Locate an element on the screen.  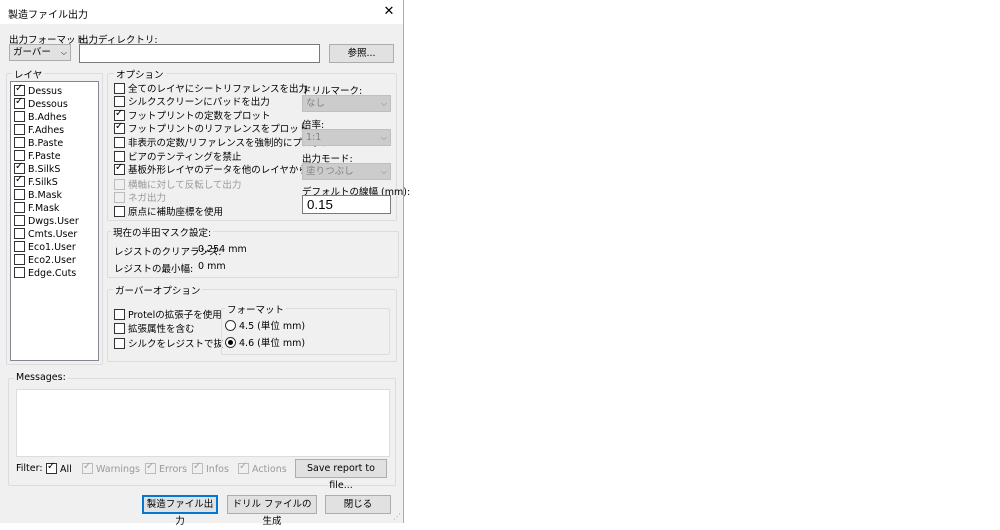
layer-checkbox: Edge.Cuts is located at coordinates (45, 273).